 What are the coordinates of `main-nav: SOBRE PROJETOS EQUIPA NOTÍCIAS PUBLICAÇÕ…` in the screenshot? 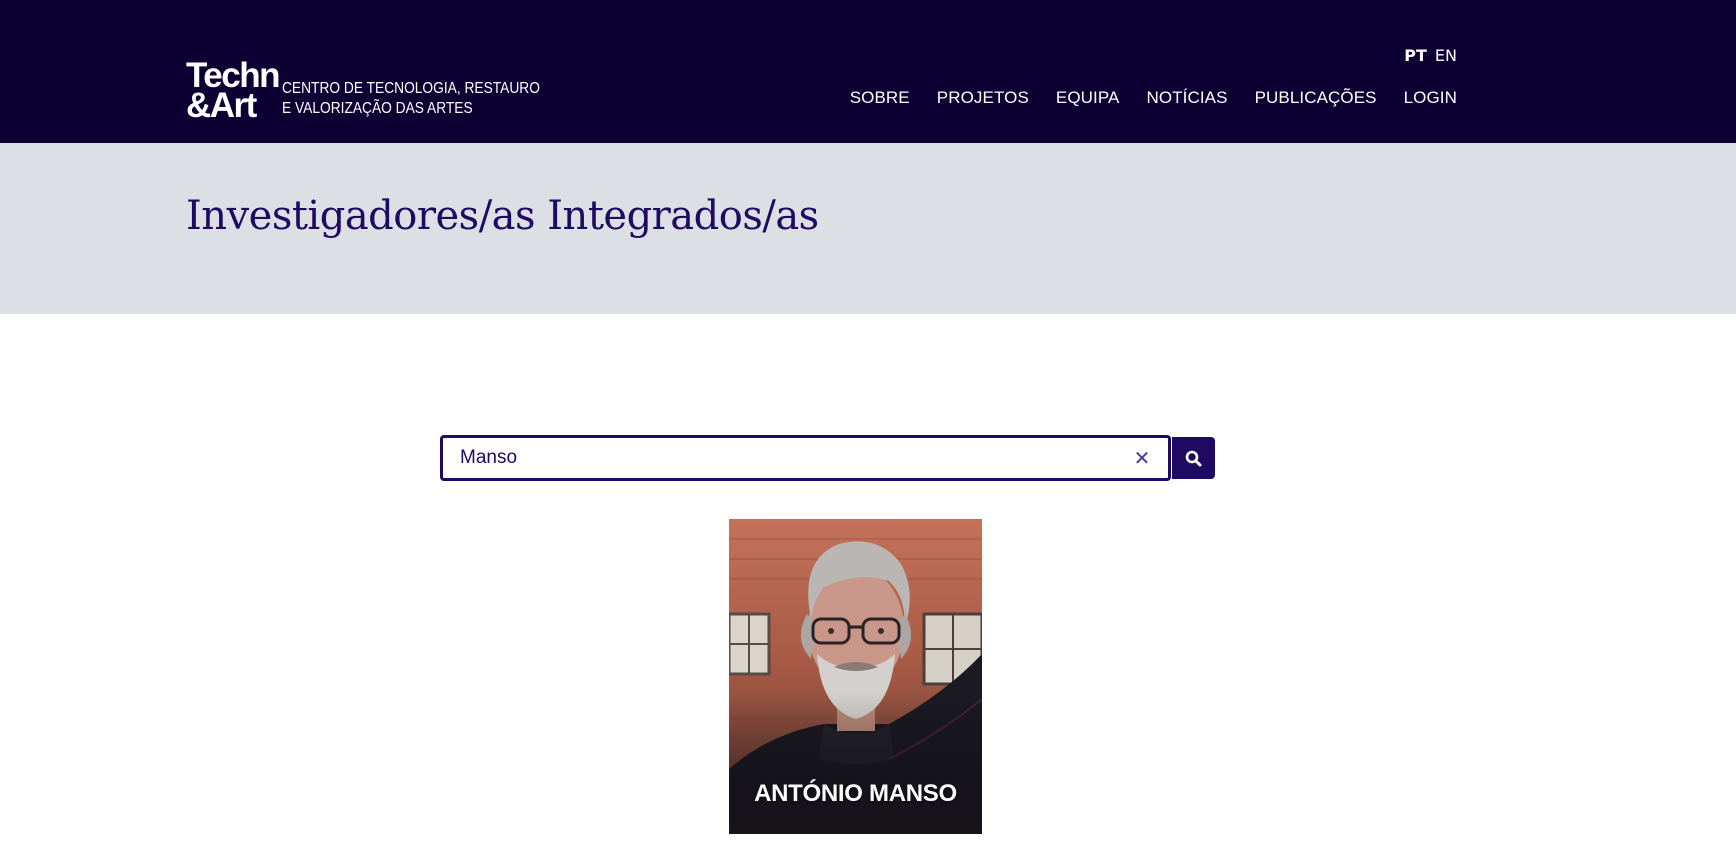 It's located at (1153, 98).